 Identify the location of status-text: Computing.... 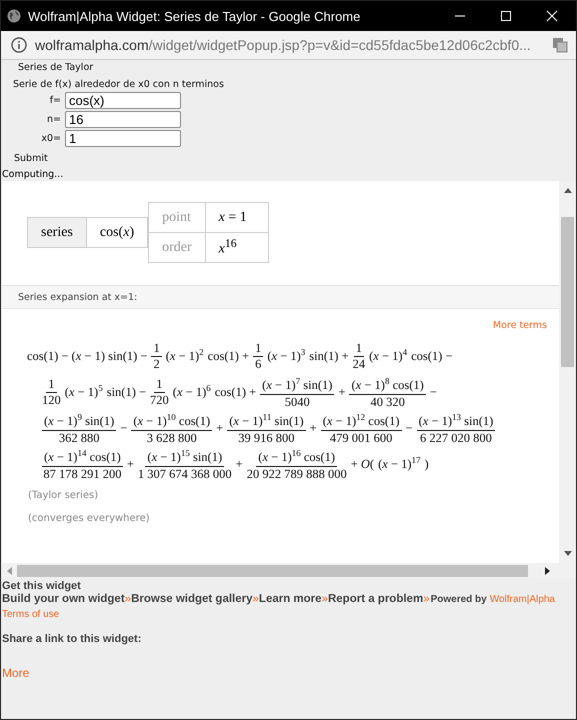
(32, 174).